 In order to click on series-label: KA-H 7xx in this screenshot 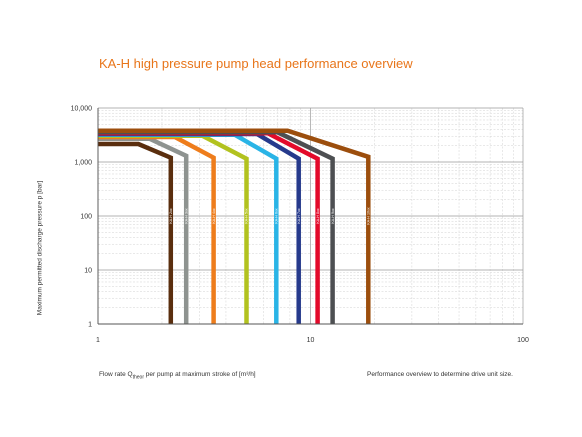, I will do `click(299, 215)`.